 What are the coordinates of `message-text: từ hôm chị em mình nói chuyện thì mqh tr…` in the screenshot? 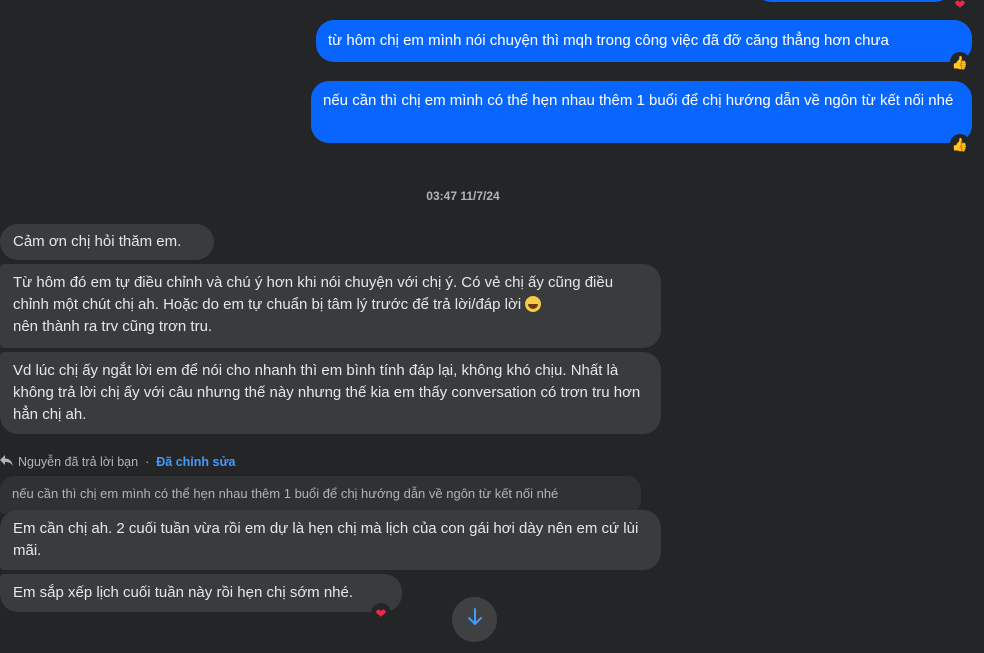 It's located at (608, 40).